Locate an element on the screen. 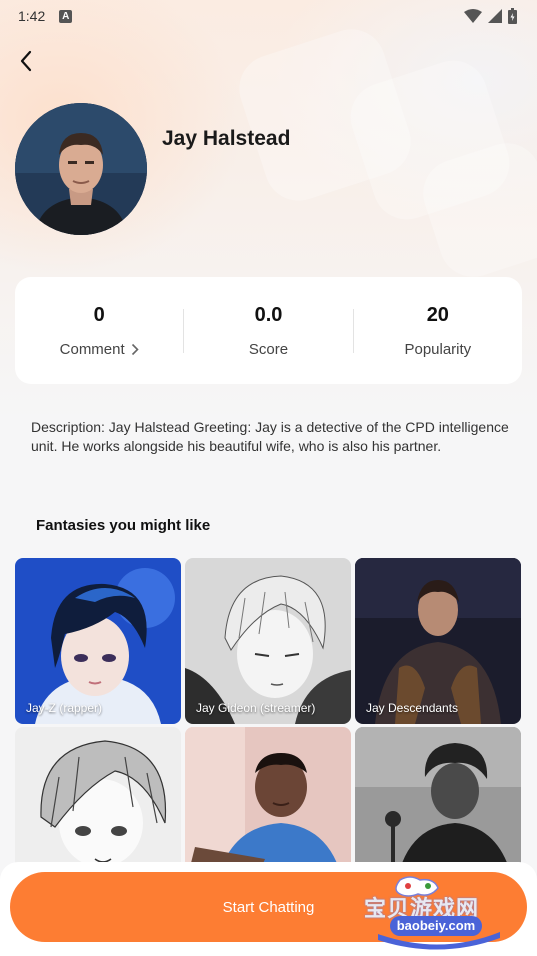  stats-card: 0 Comment 0.0 Score 20 Popularity is located at coordinates (268, 330).